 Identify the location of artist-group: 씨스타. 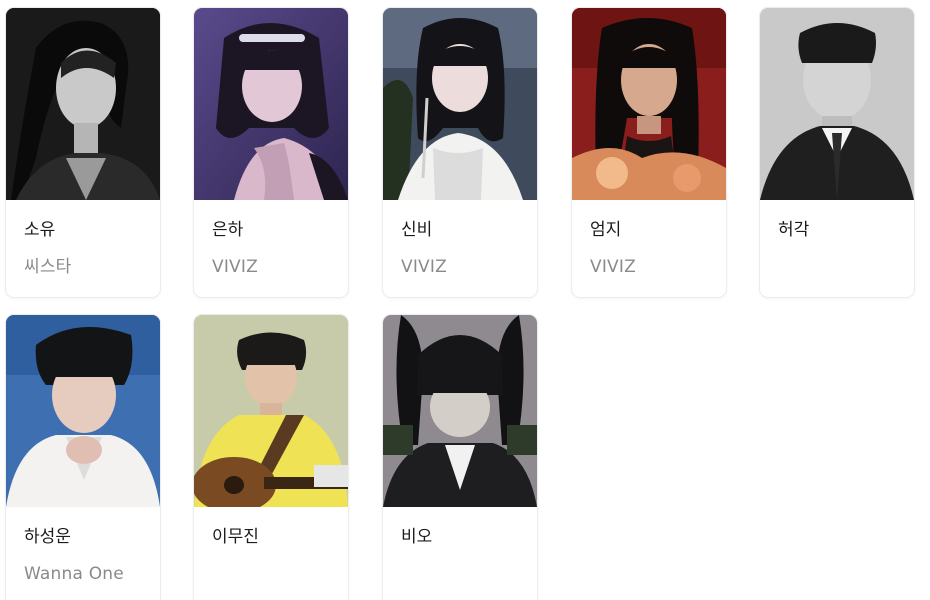
(48, 267).